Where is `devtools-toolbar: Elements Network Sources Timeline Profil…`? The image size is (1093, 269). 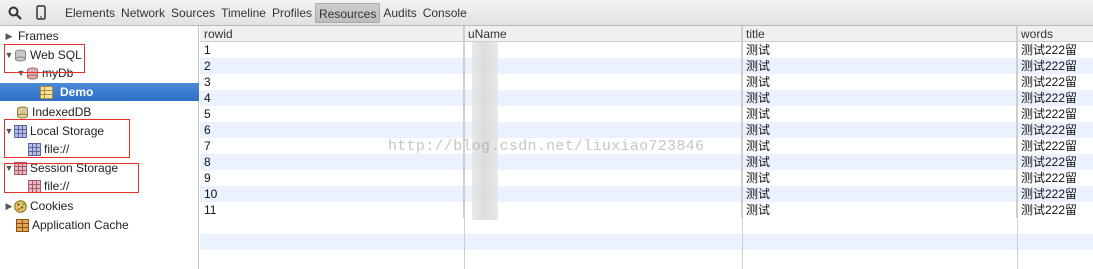
devtools-toolbar: Elements Network Sources Timeline Profil… is located at coordinates (546, 13).